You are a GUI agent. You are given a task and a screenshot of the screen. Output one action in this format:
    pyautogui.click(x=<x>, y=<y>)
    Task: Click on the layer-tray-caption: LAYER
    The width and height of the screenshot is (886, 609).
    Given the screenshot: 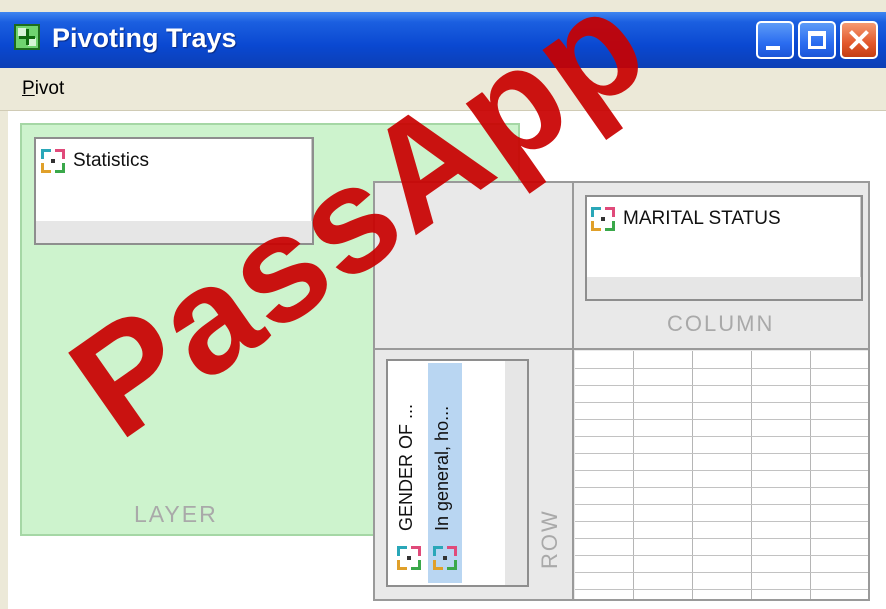 What is the action you would take?
    pyautogui.click(x=176, y=514)
    